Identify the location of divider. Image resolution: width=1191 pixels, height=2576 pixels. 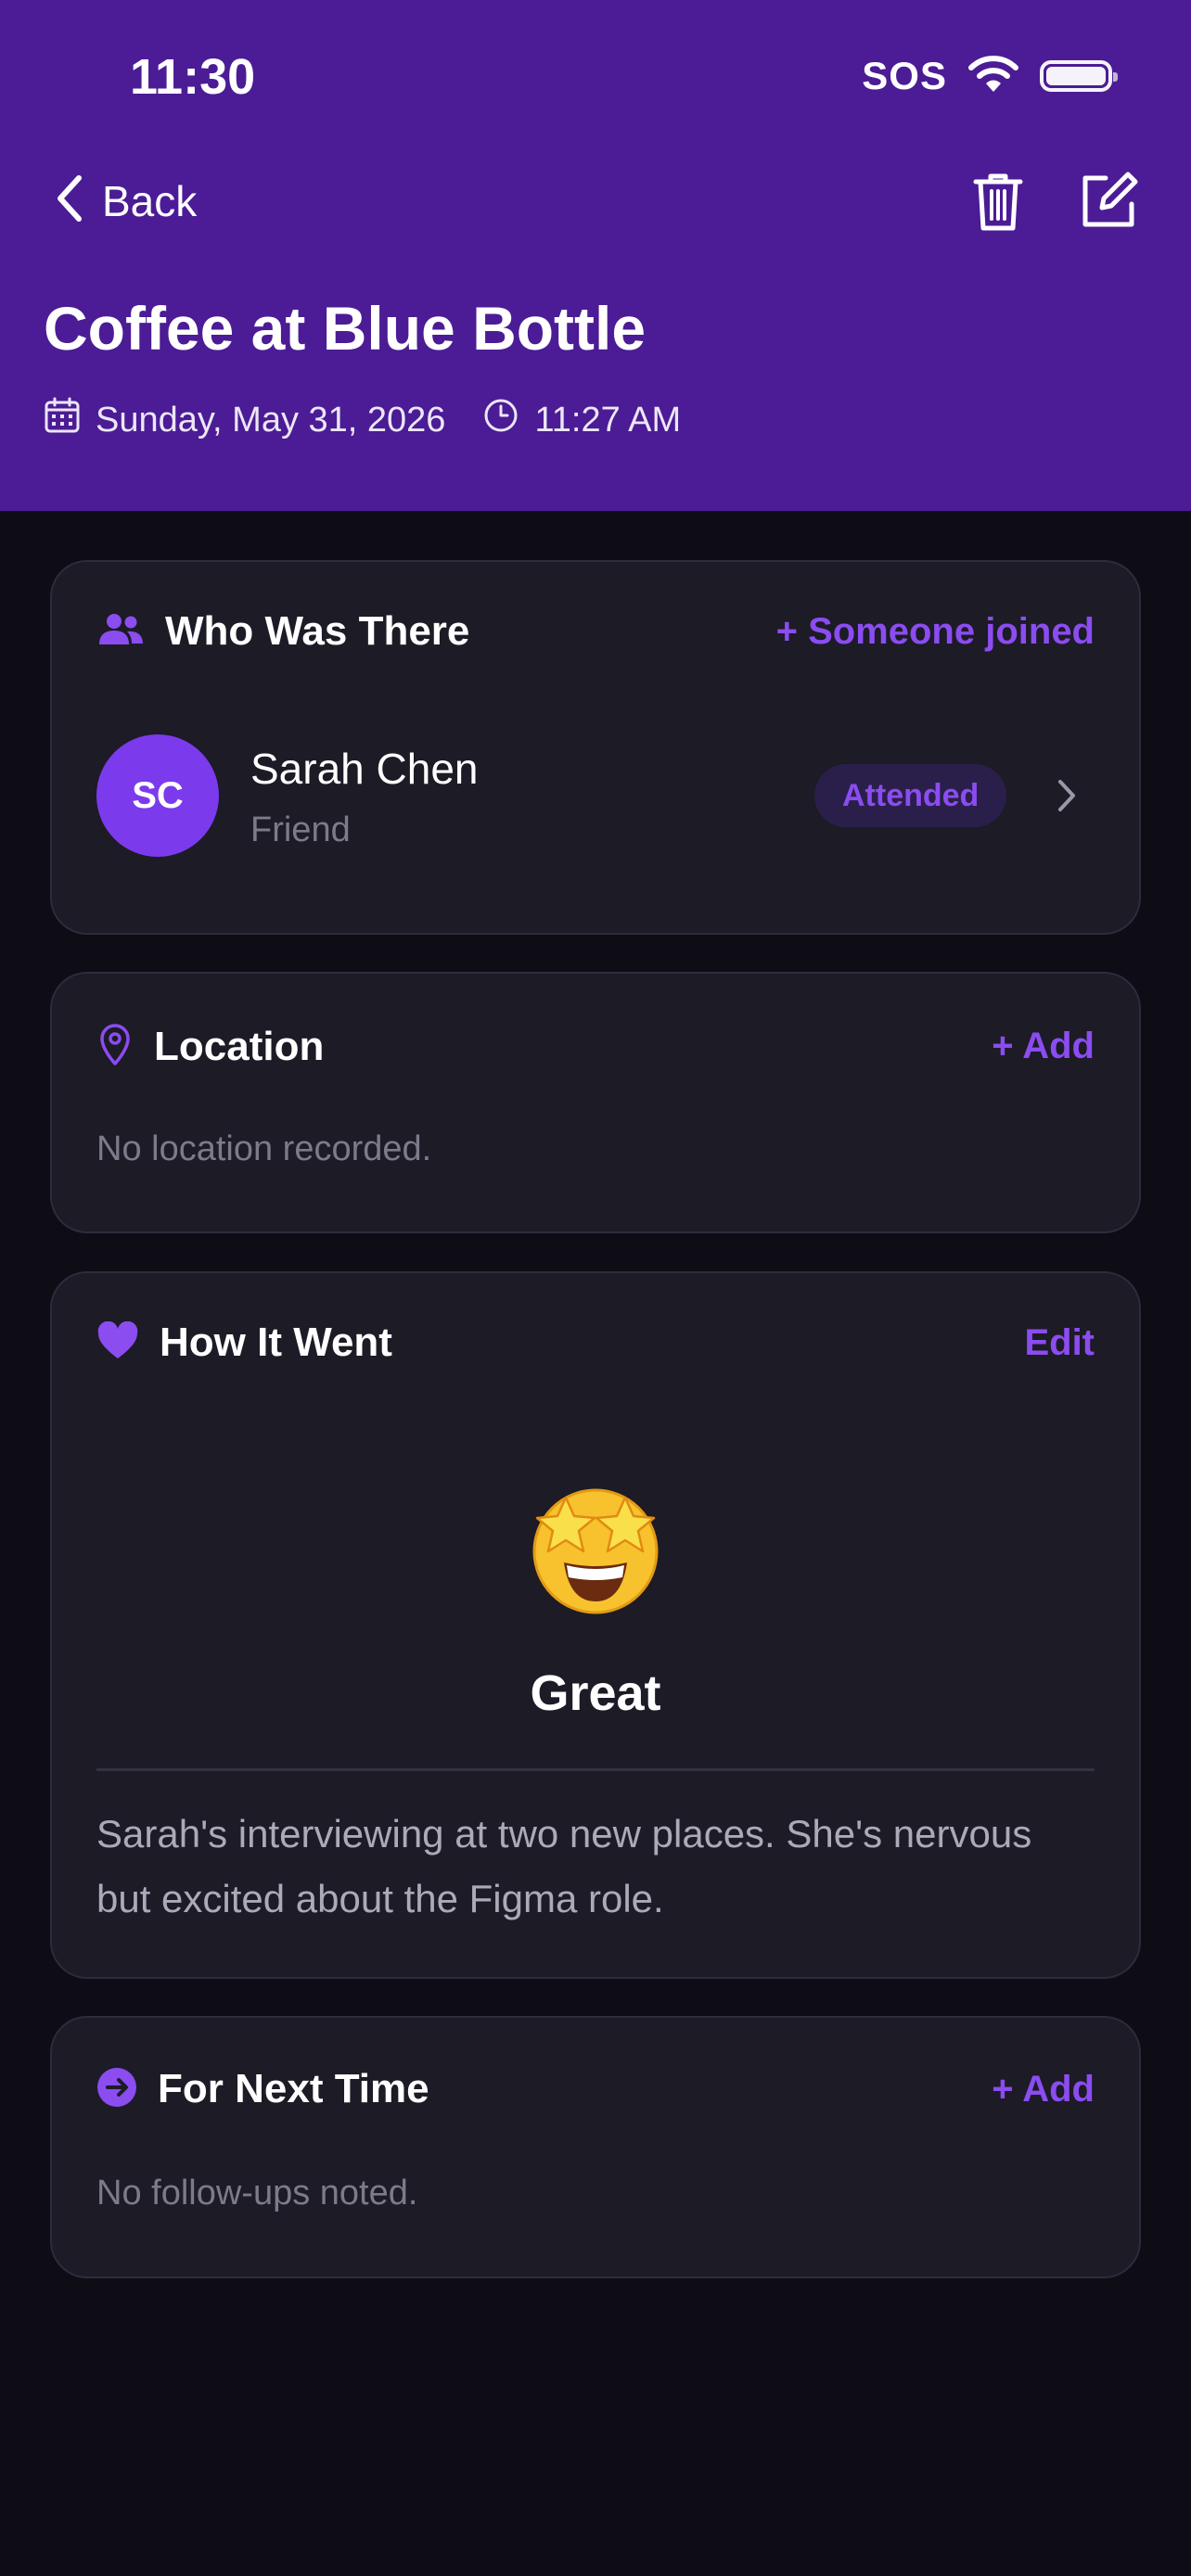
(595, 1769).